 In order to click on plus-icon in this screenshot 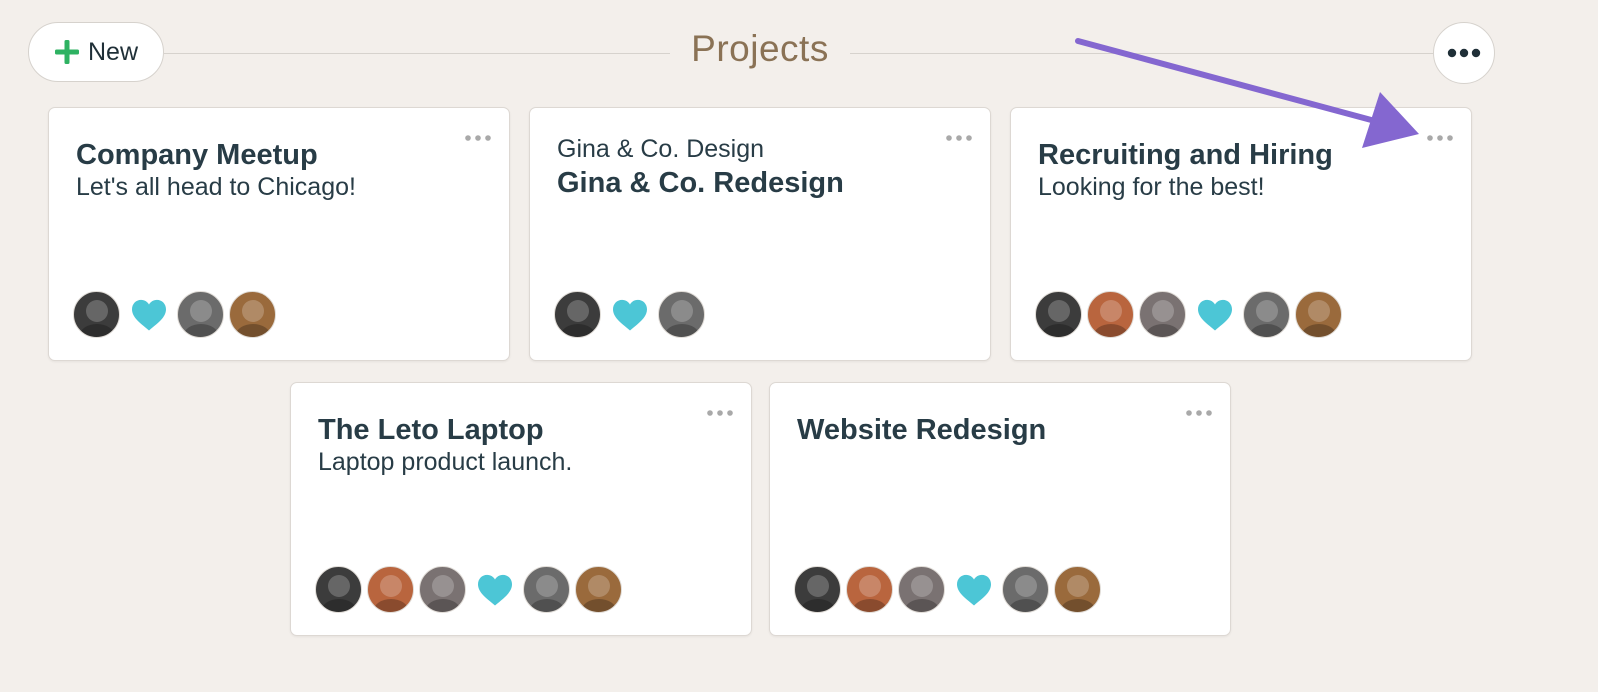, I will do `click(66, 52)`.